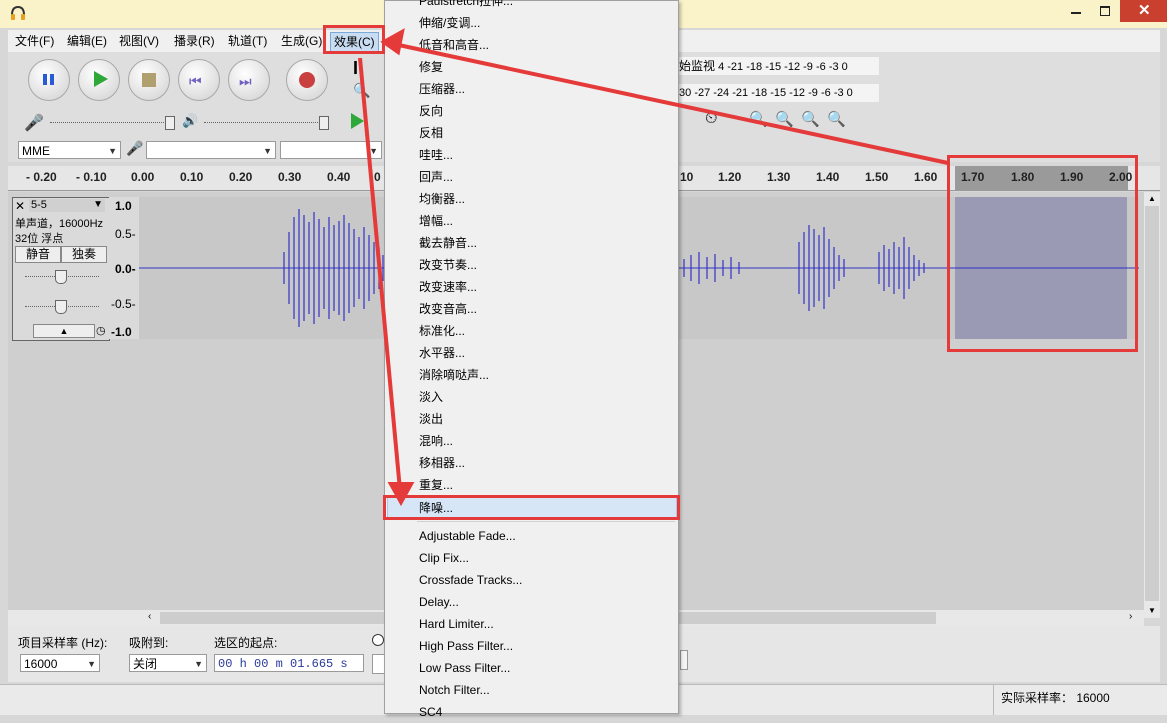 This screenshot has width=1167, height=723. I want to click on arrow-selection-to-menu, so click(671, 103).